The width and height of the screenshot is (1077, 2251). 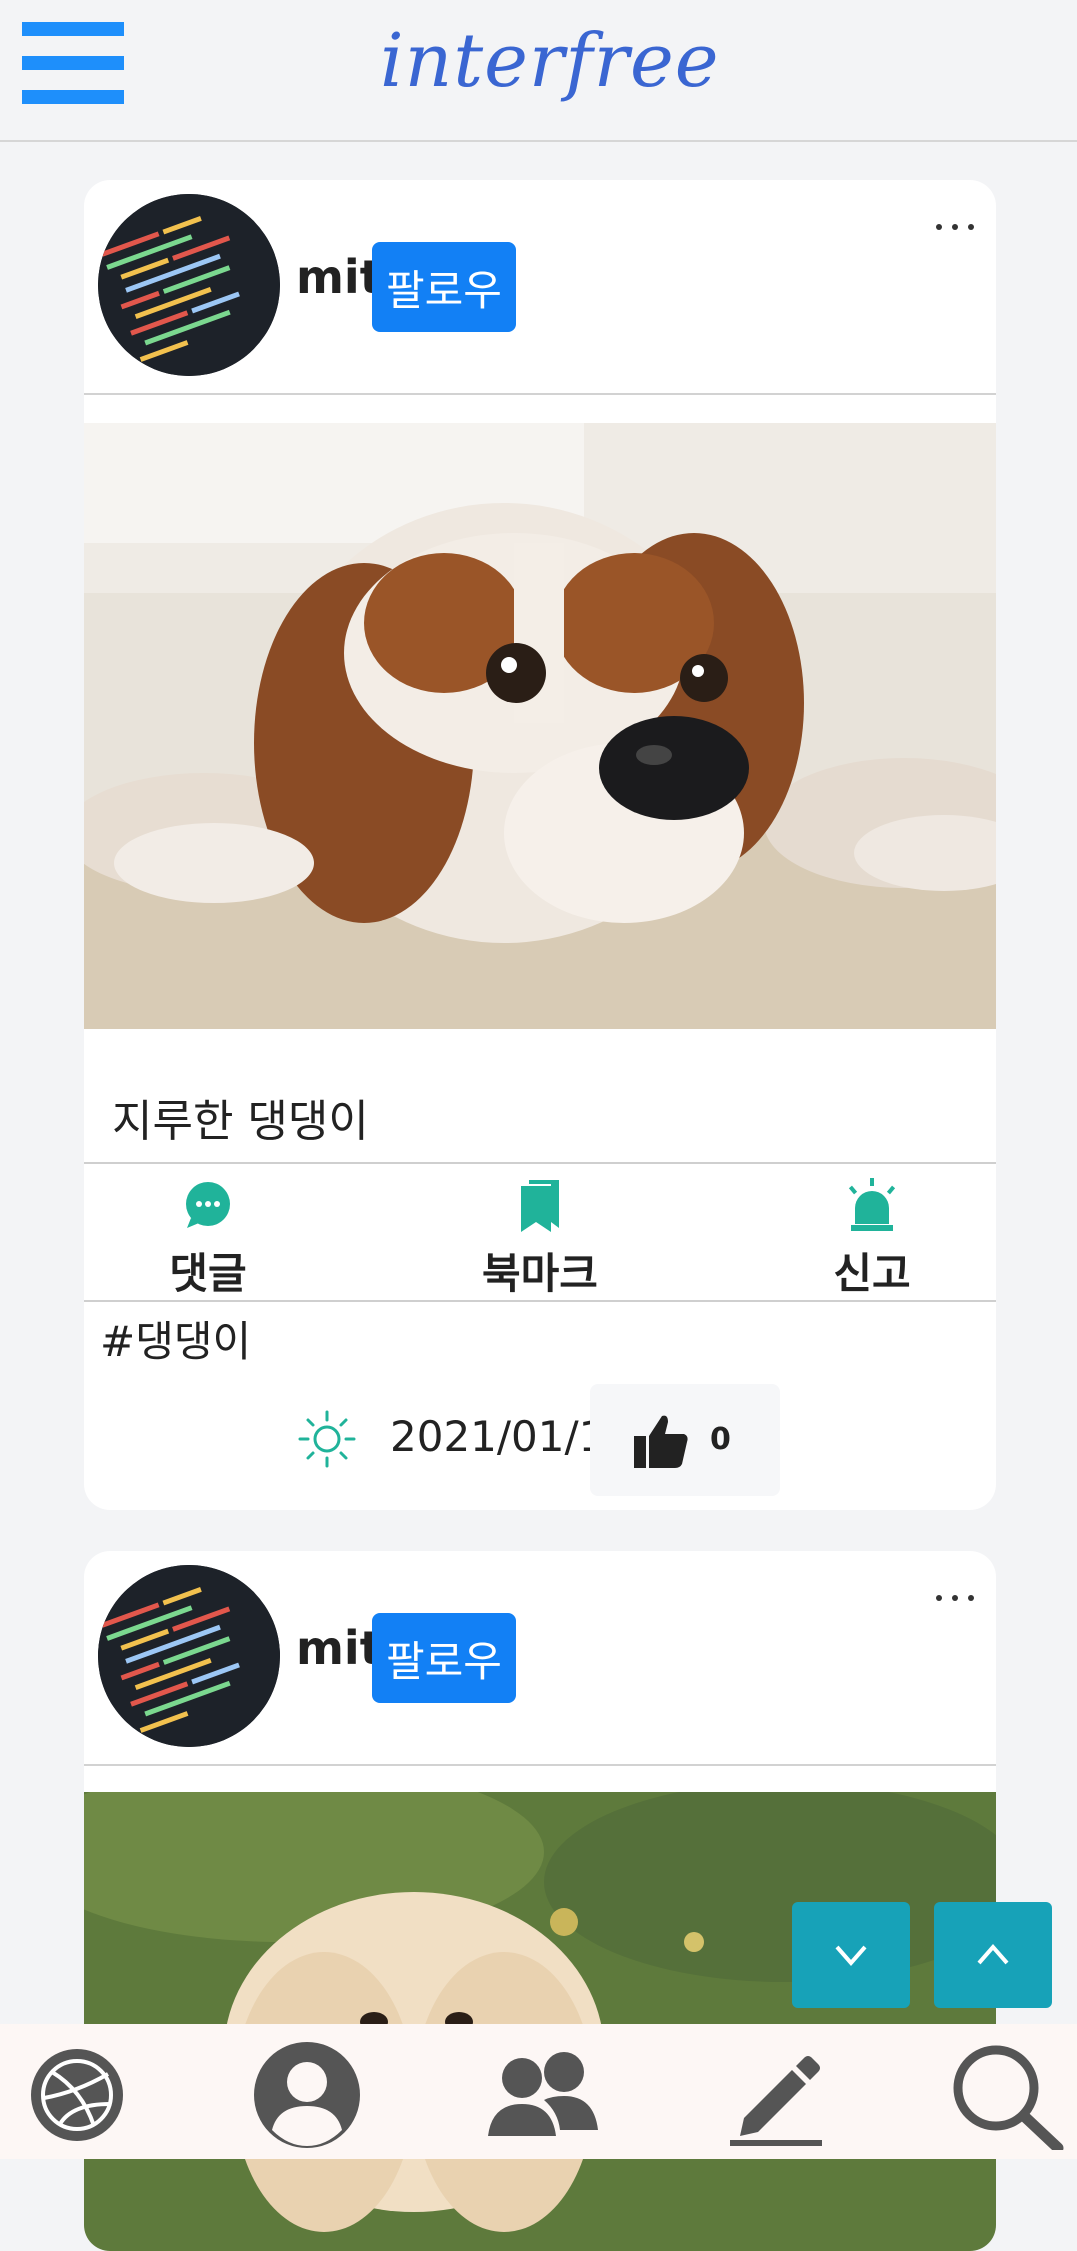 I want to click on nav-friends, so click(x=540, y=2095).